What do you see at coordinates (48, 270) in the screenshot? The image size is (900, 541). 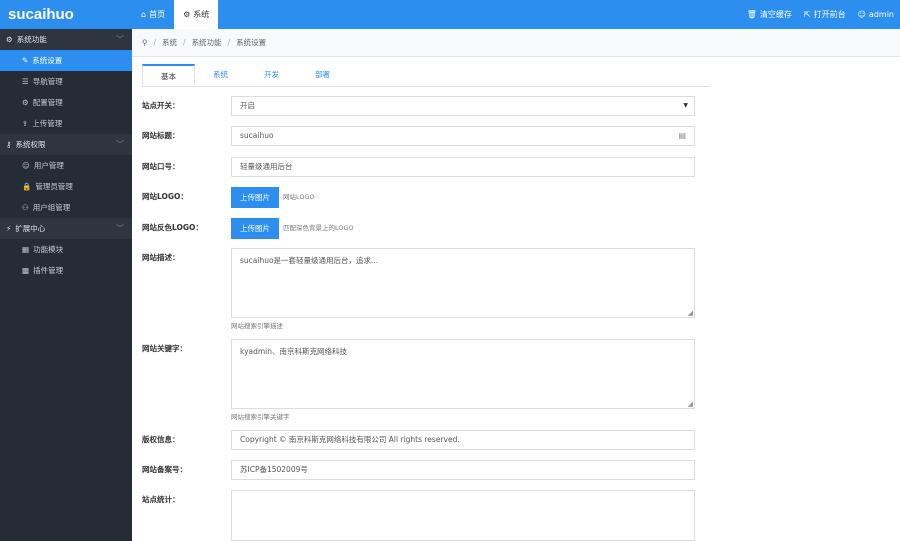 I see `sidebar-item-label: 插件管理` at bounding box center [48, 270].